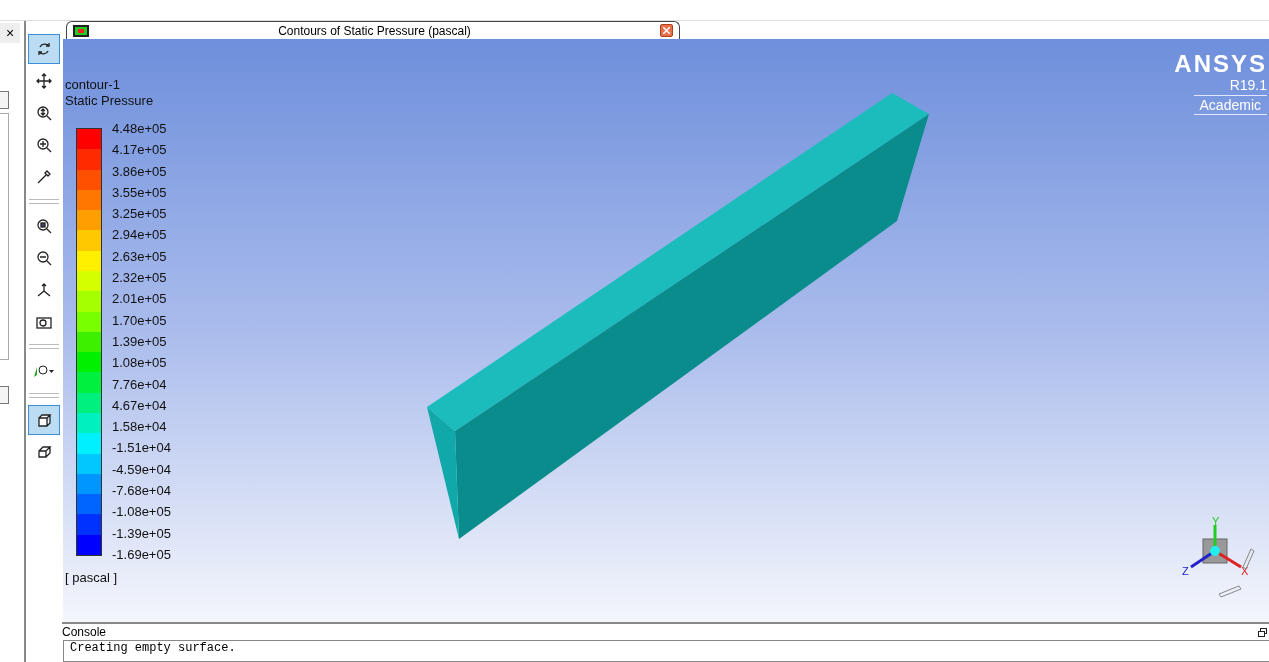  What do you see at coordinates (1262, 632) in the screenshot?
I see `restore-window-icon` at bounding box center [1262, 632].